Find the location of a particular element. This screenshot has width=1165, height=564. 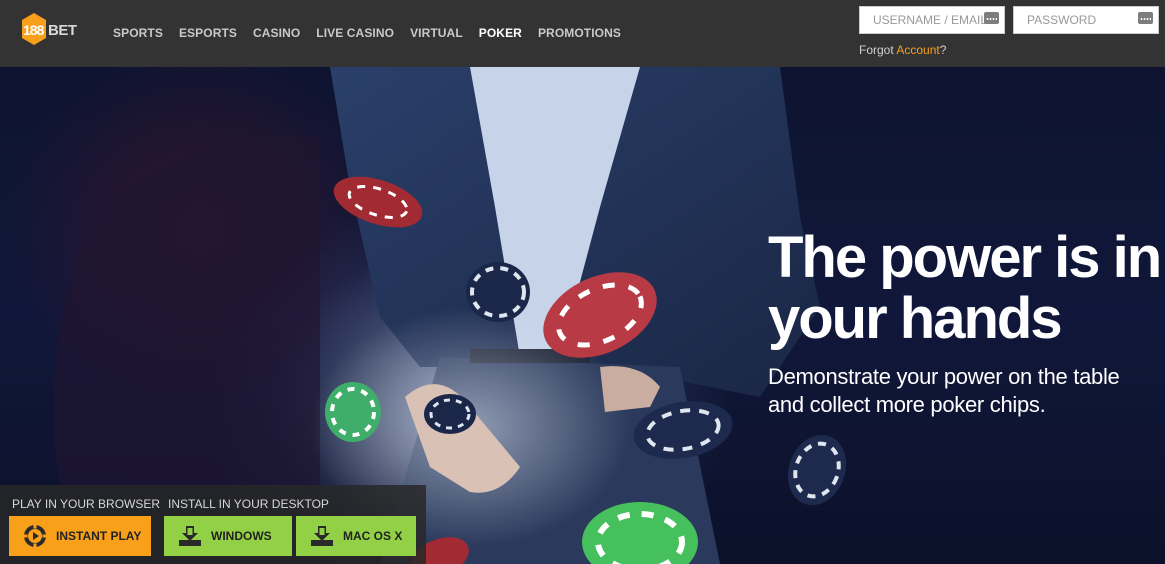

instant-play-button: INSTANT PLAY is located at coordinates (80, 536).